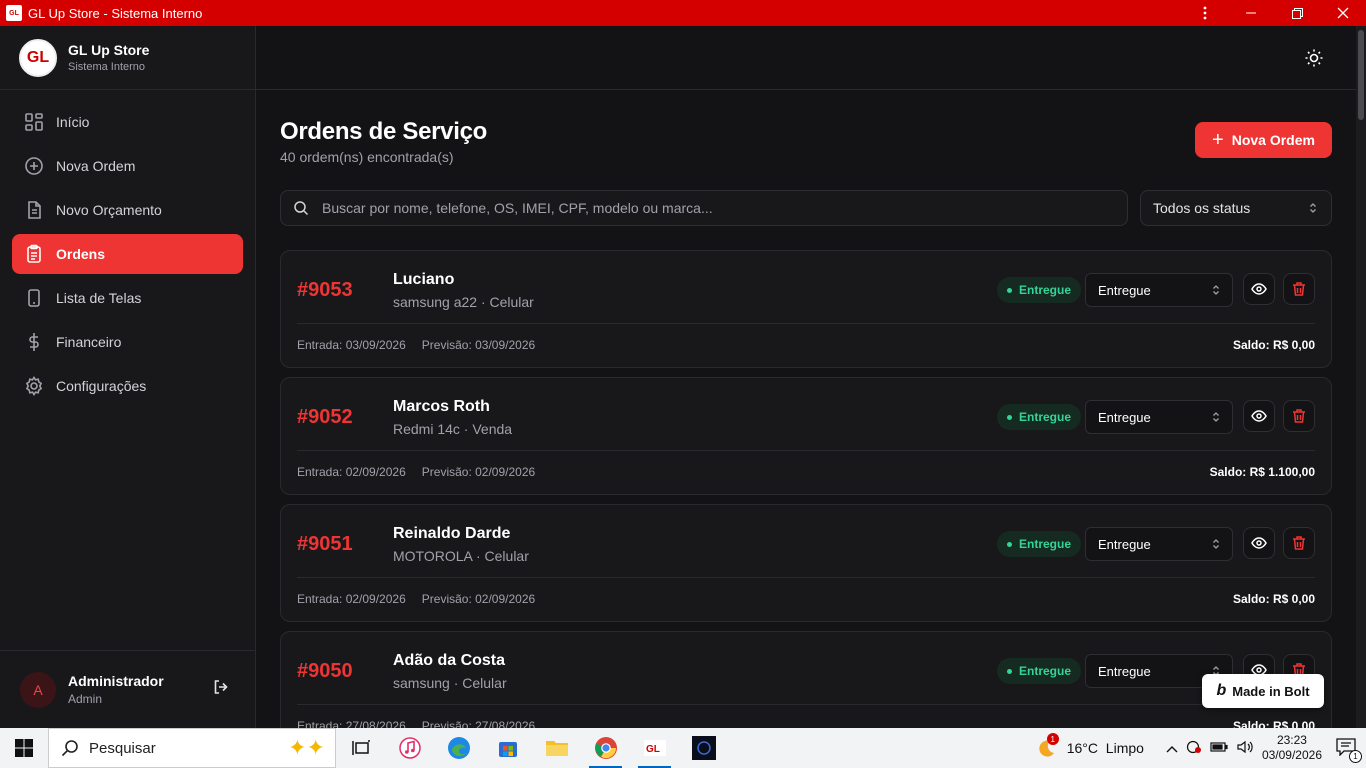  What do you see at coordinates (1172, 748) in the screenshot?
I see `chevron-up-icon` at bounding box center [1172, 748].